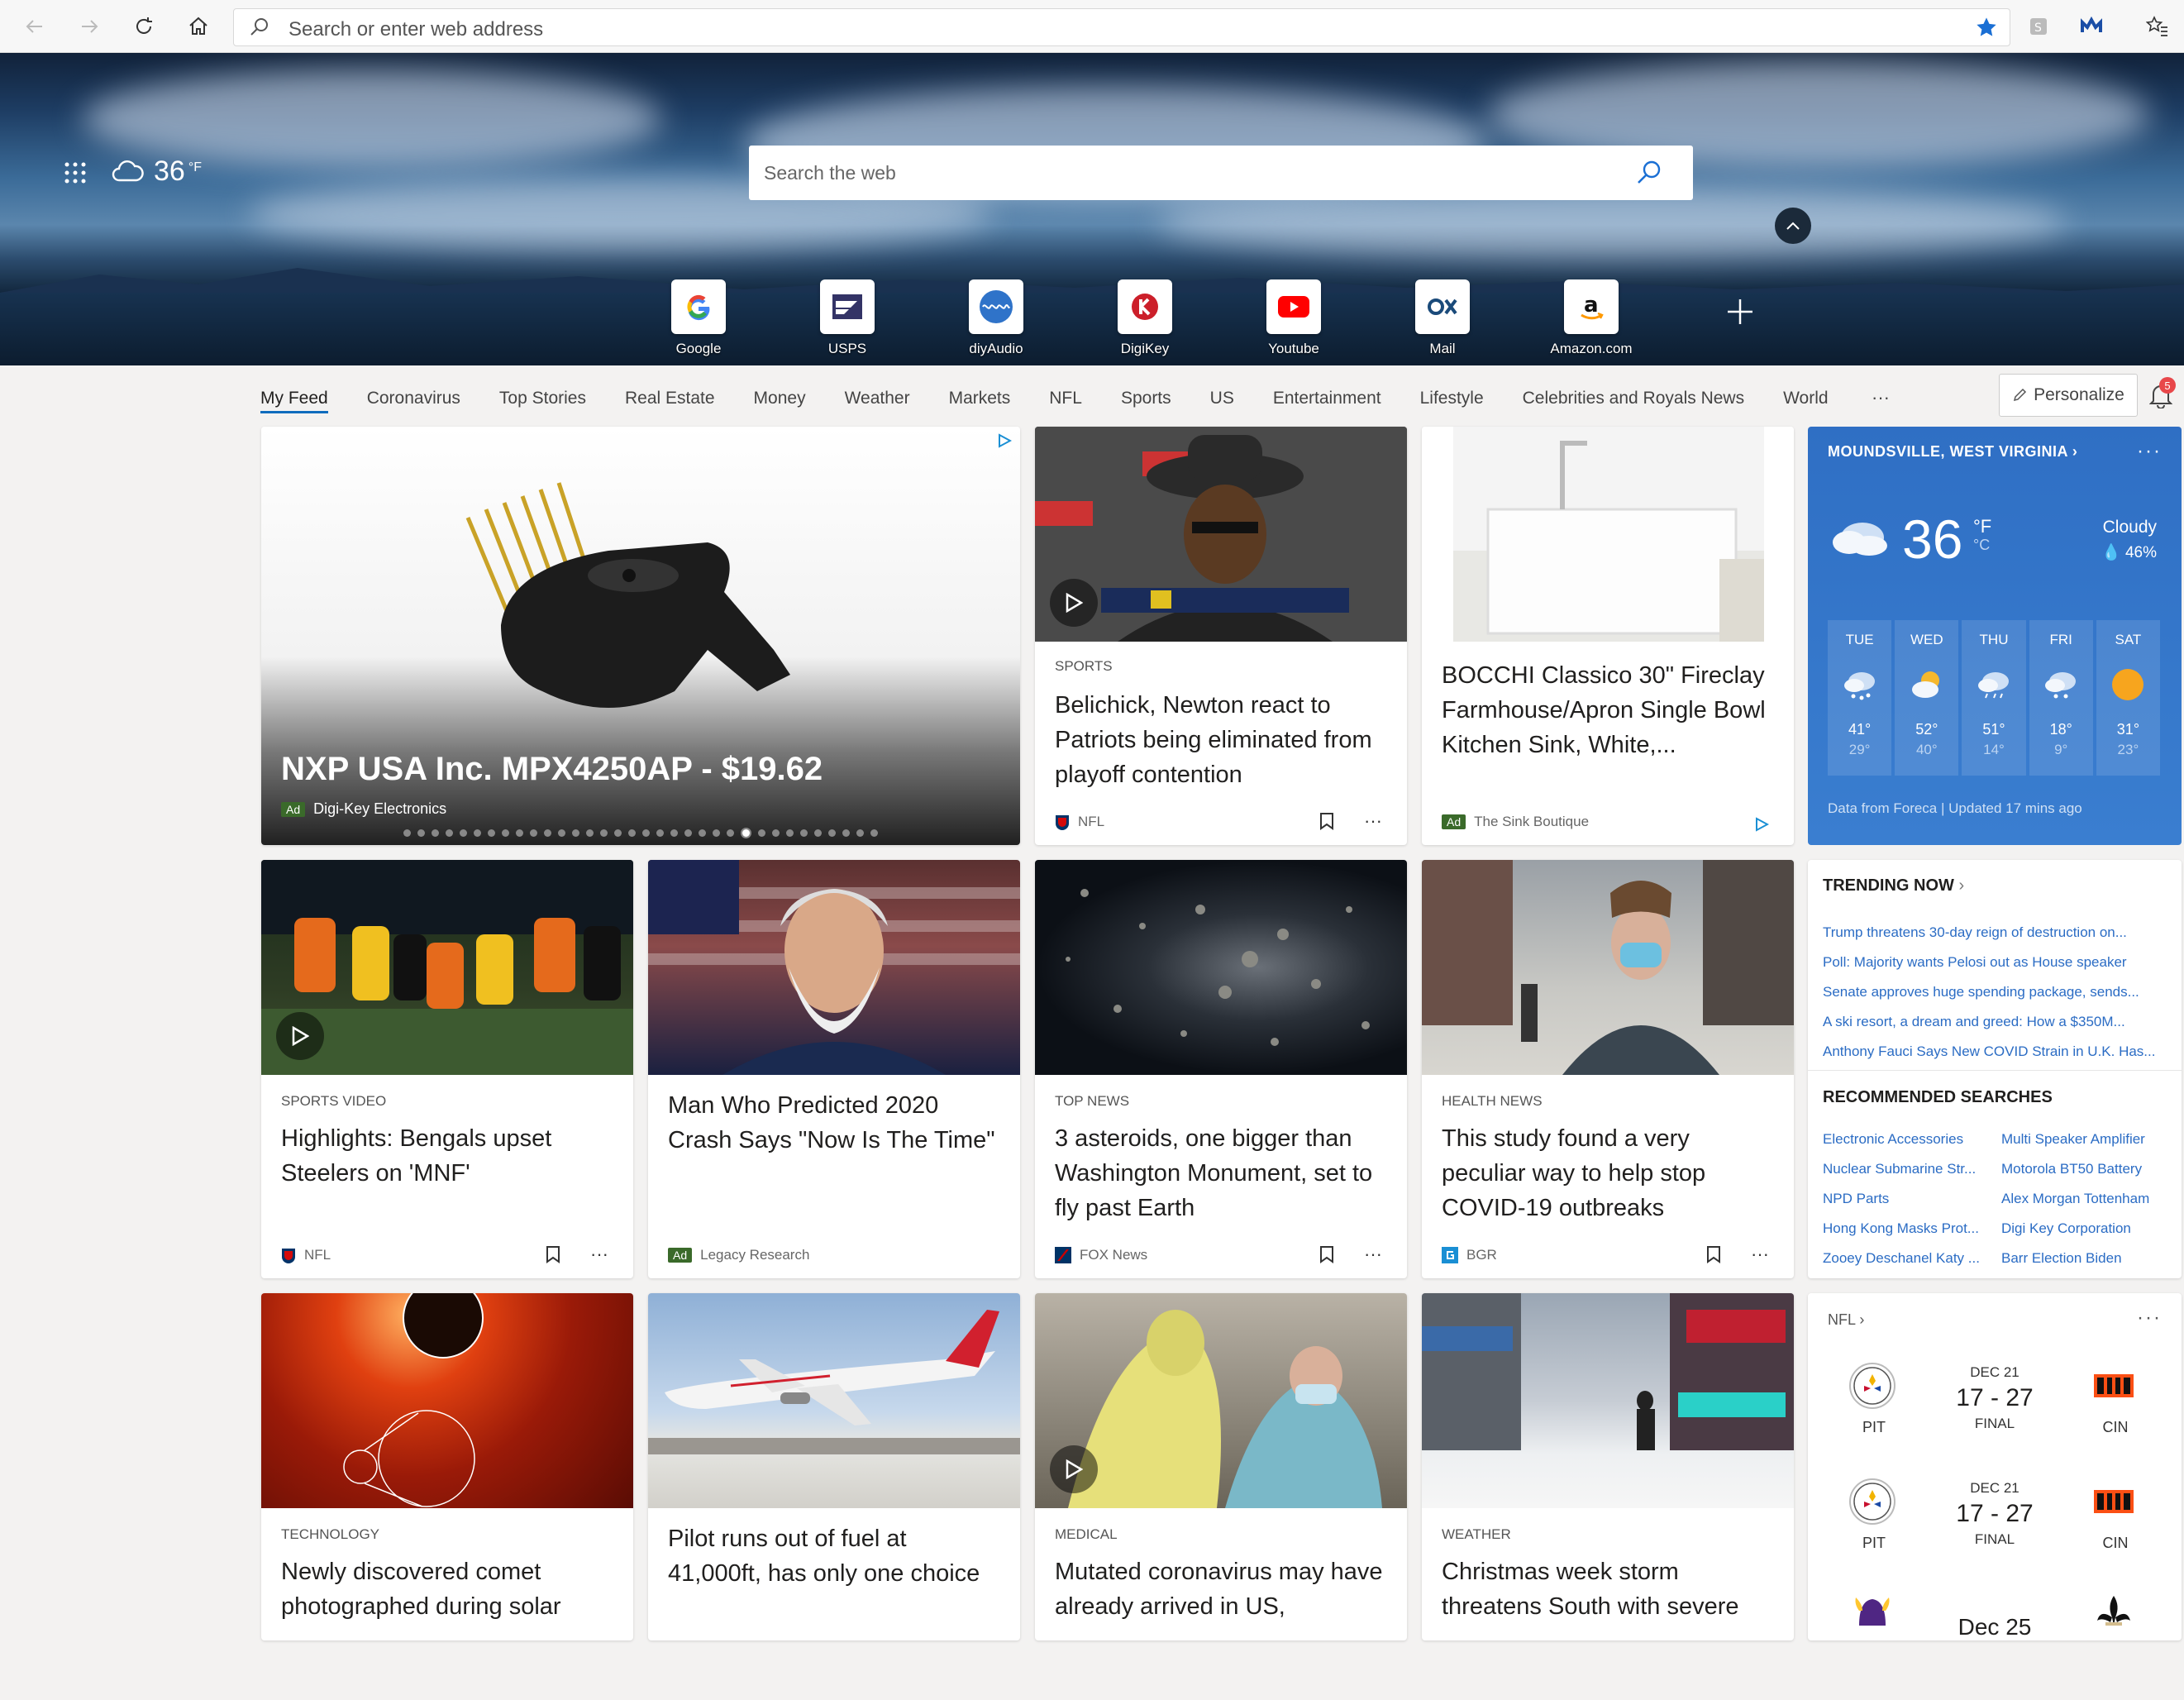 Image resolution: width=2184 pixels, height=1700 pixels. What do you see at coordinates (1373, 1254) in the screenshot?
I see `more-options-icon: ···` at bounding box center [1373, 1254].